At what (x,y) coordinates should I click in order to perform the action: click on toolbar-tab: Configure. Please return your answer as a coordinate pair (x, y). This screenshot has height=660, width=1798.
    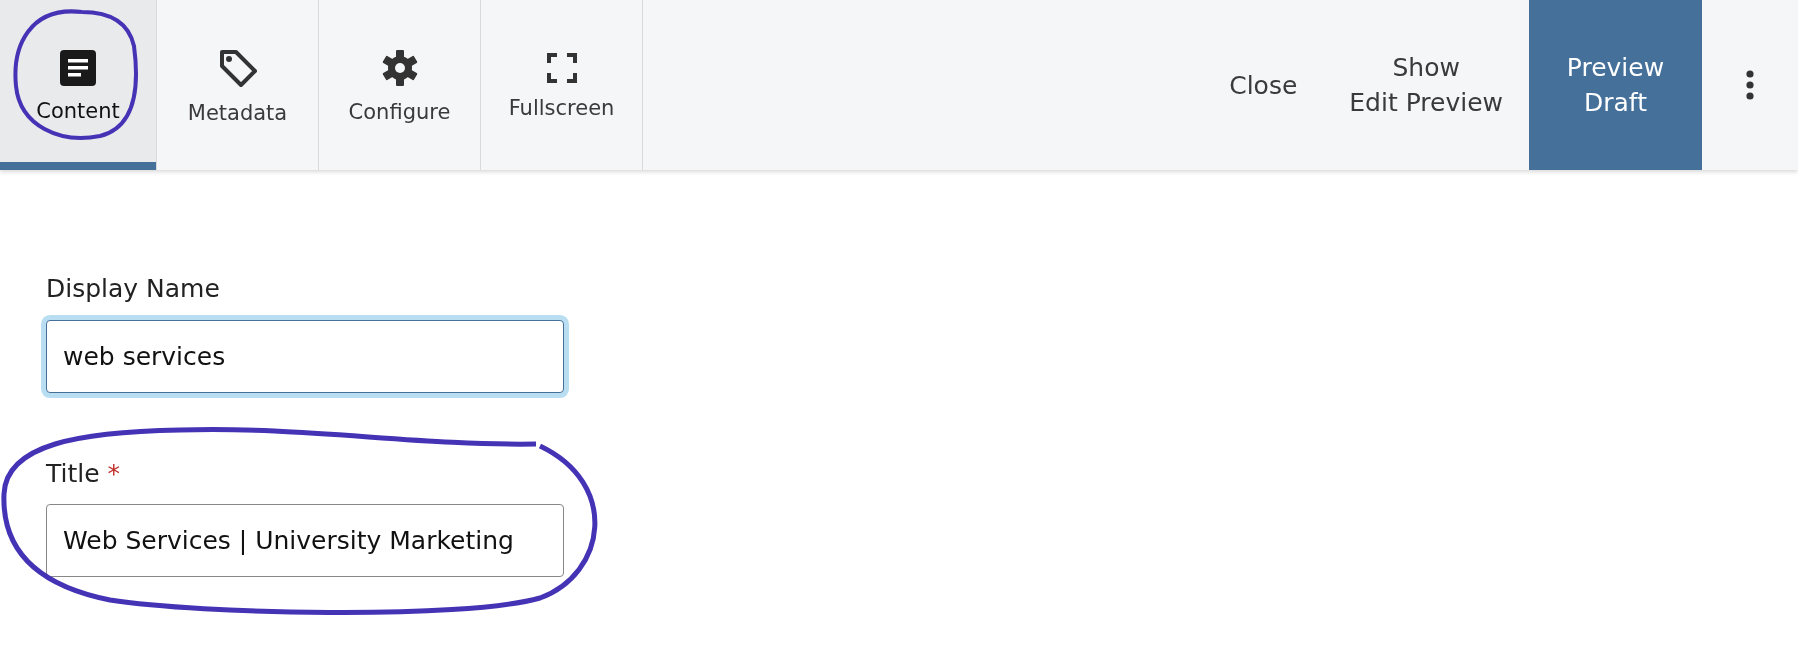
    Looking at the image, I should click on (400, 85).